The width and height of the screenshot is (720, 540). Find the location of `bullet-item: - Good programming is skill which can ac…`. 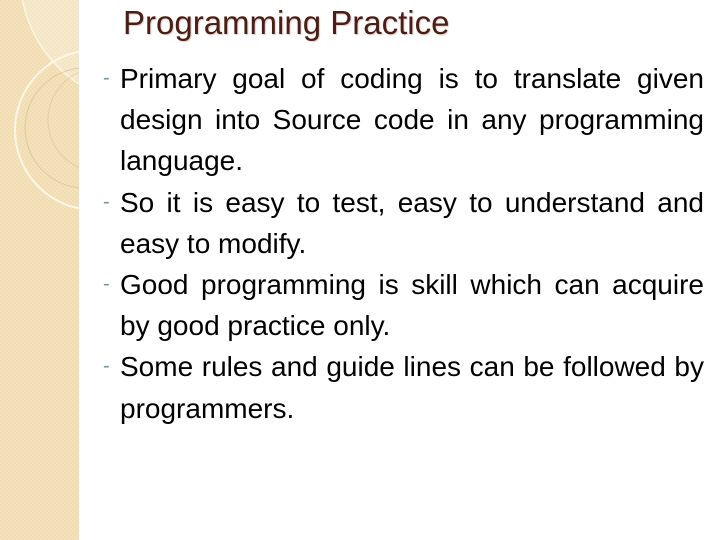

bullet-item: - Good programming is skill which can ac… is located at coordinates (403, 305).